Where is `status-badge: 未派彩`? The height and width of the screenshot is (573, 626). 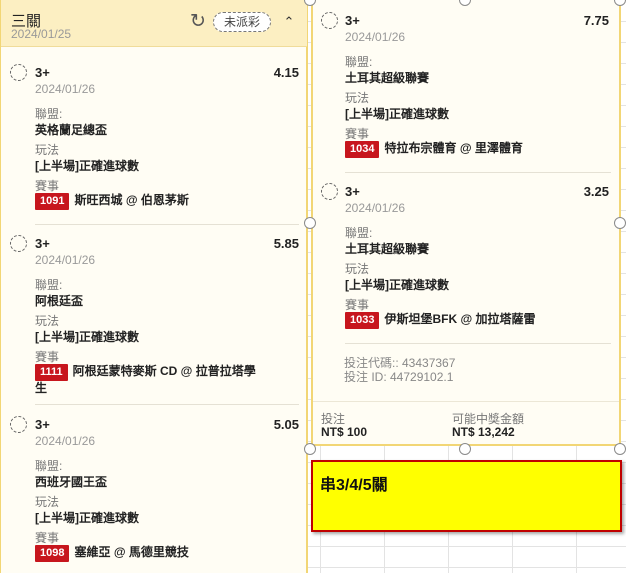 status-badge: 未派彩 is located at coordinates (242, 22).